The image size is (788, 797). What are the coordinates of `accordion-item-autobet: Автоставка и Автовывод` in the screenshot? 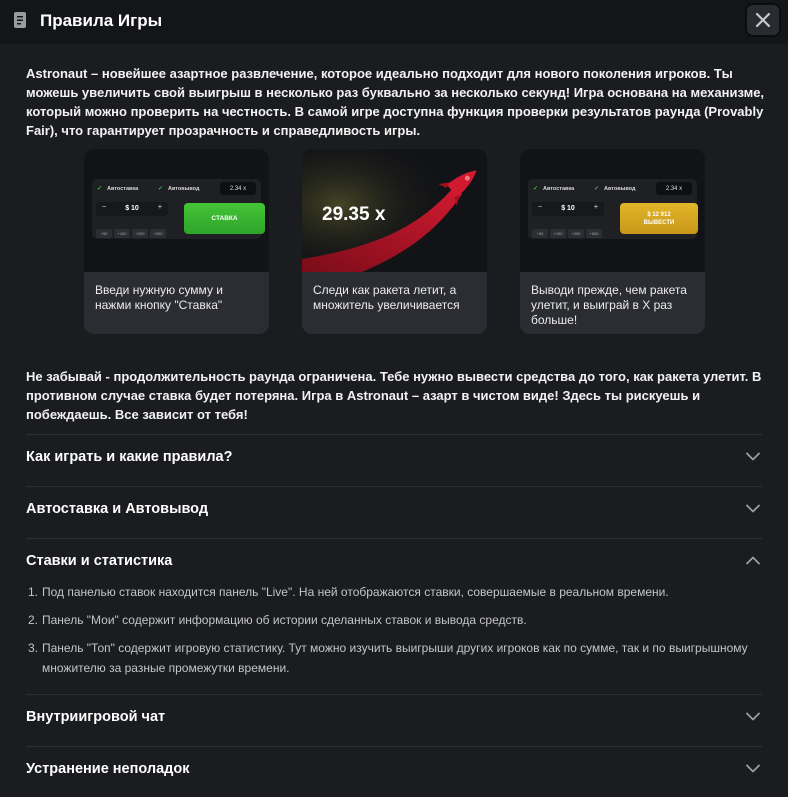 It's located at (394, 512).